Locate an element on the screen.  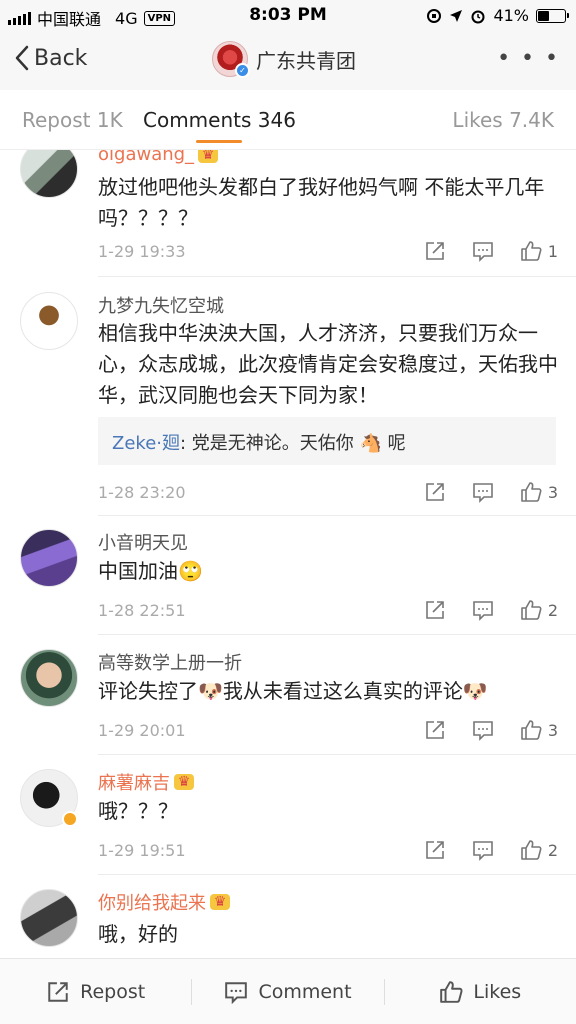
comment-username: 你别给我起来 ♛ is located at coordinates (164, 902).